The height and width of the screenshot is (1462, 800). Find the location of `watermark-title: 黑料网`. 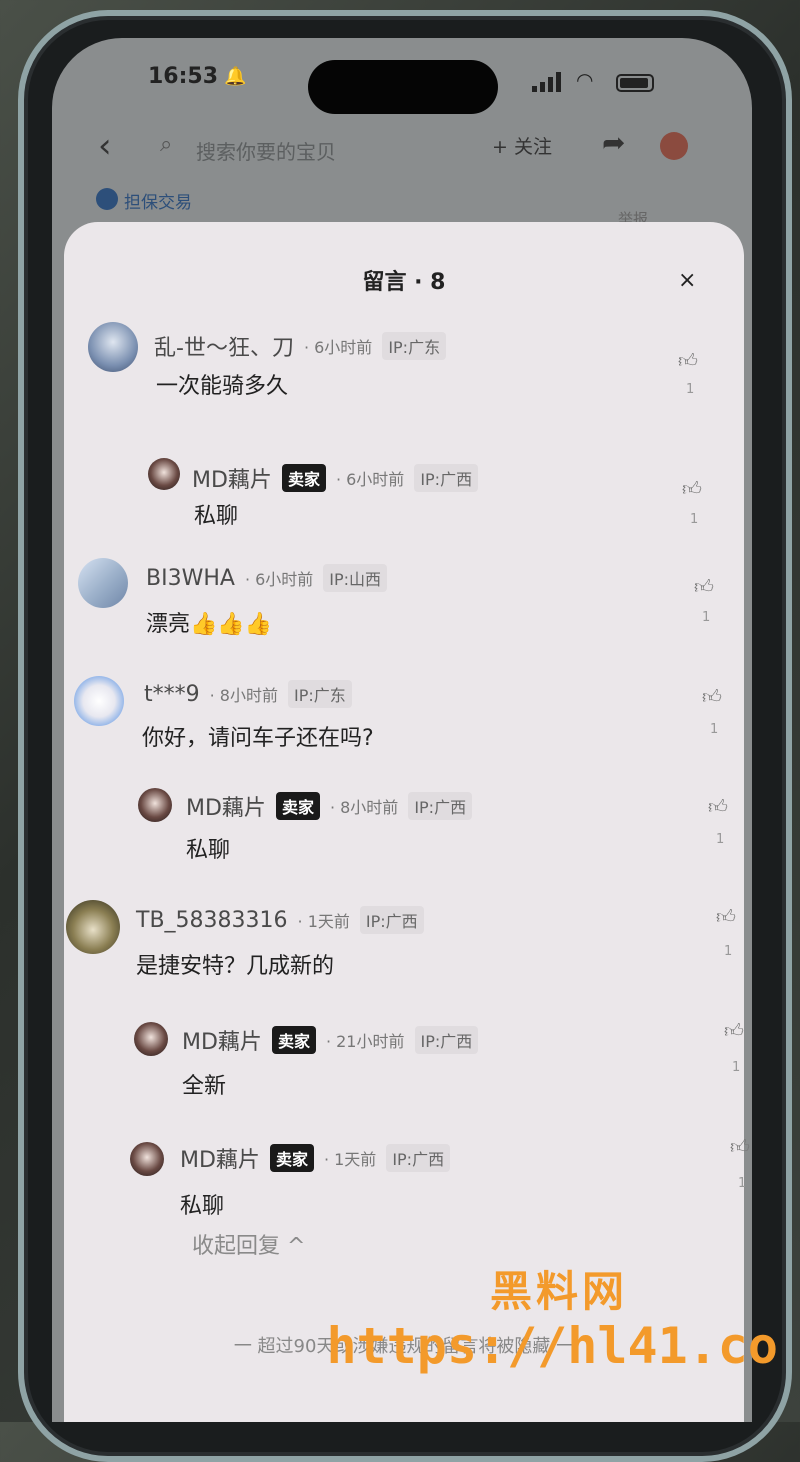

watermark-title: 黑料网 is located at coordinates (558, 1291).